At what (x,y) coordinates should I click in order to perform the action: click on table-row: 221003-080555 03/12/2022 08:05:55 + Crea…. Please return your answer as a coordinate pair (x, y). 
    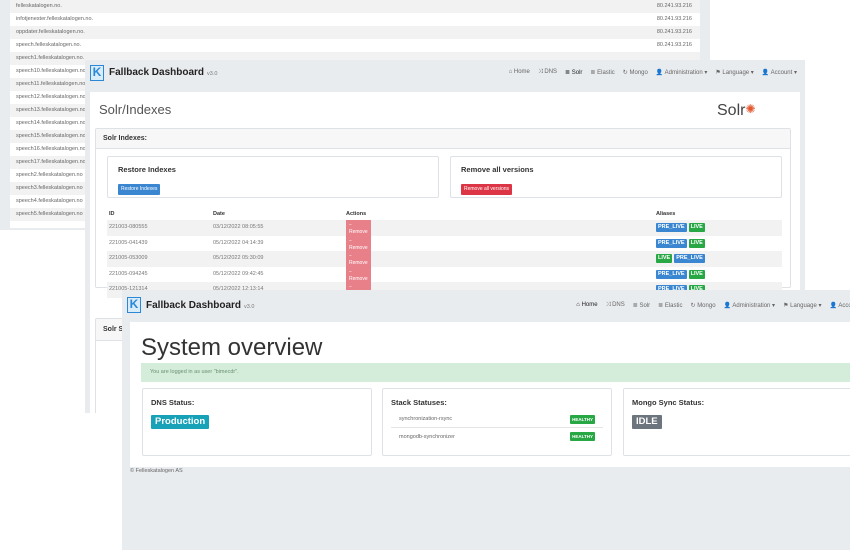
    Looking at the image, I should click on (444, 232).